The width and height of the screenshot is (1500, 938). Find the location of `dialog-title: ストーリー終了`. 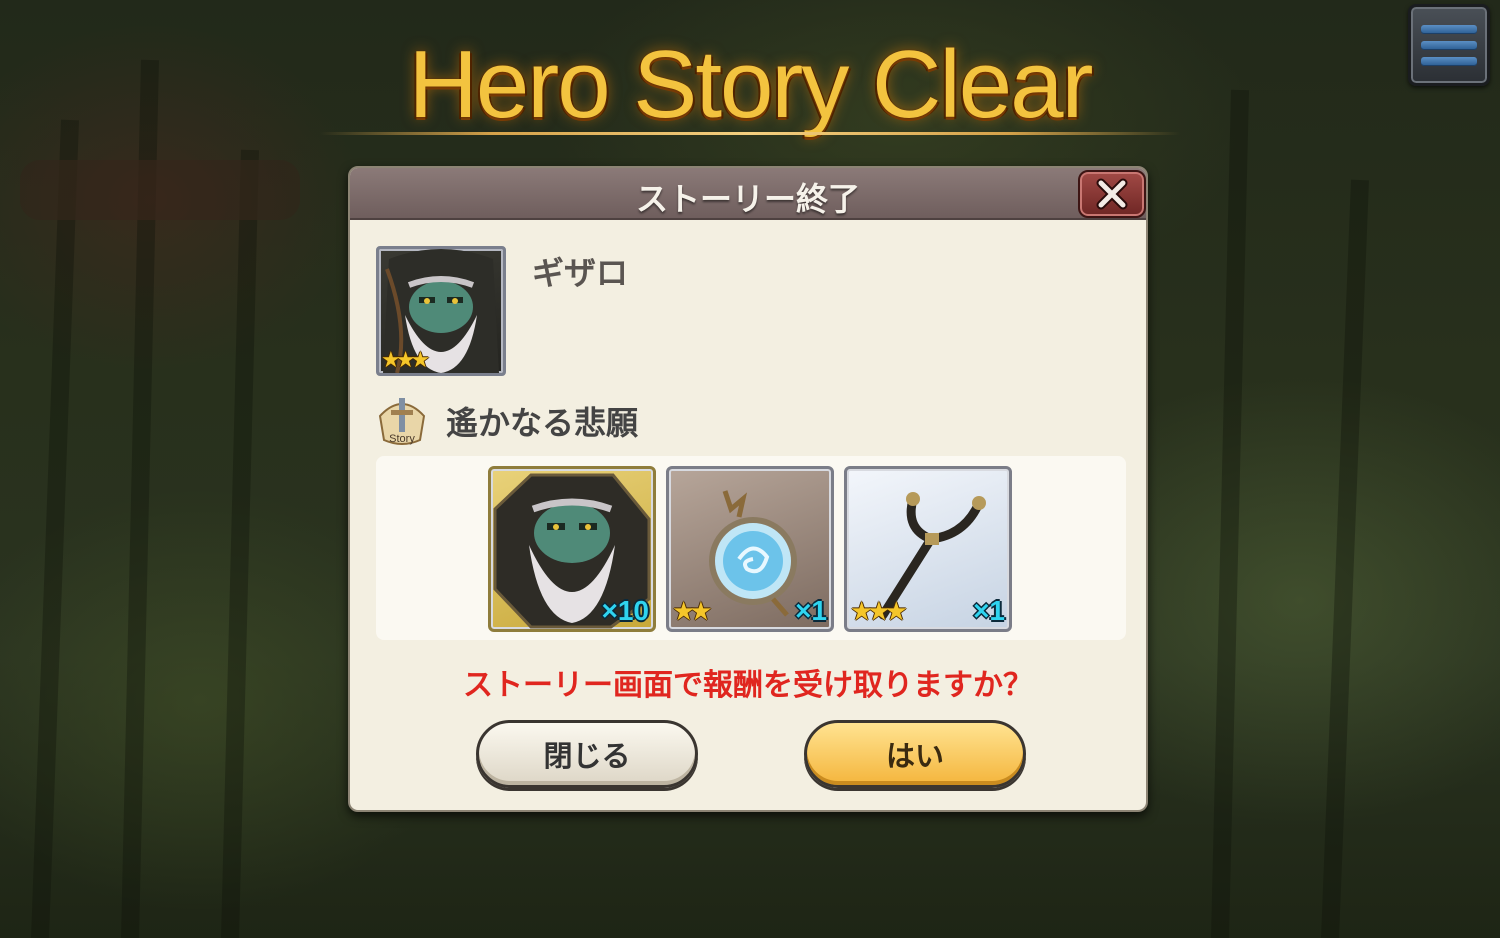

dialog-title: ストーリー終了 is located at coordinates (747, 199).